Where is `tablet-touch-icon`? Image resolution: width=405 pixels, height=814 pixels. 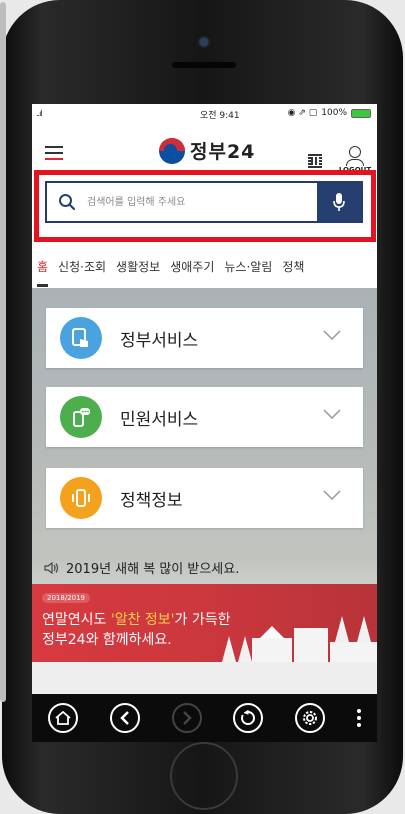
tablet-touch-icon is located at coordinates (81, 338).